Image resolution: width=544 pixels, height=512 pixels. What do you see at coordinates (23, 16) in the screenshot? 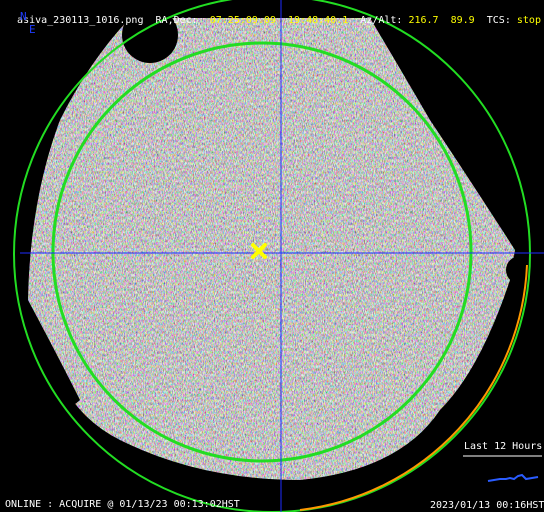
I see `compass-north: N` at bounding box center [23, 16].